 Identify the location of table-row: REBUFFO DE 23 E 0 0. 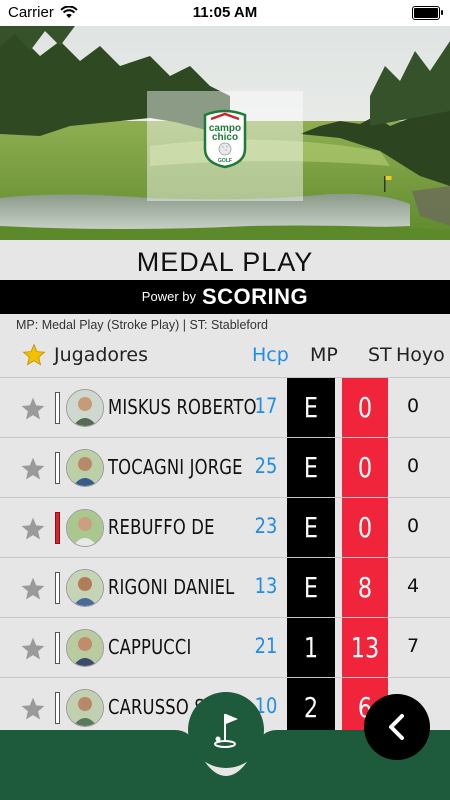
(225, 527).